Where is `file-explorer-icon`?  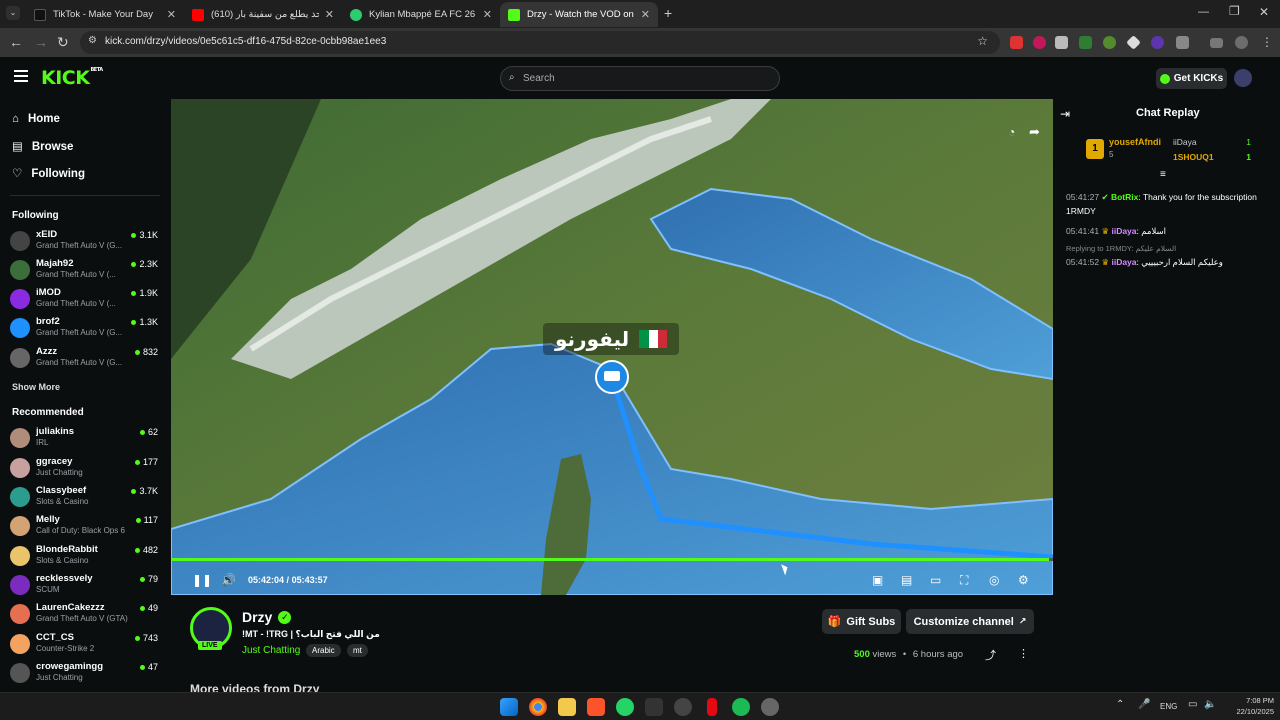
file-explorer-icon is located at coordinates (567, 707).